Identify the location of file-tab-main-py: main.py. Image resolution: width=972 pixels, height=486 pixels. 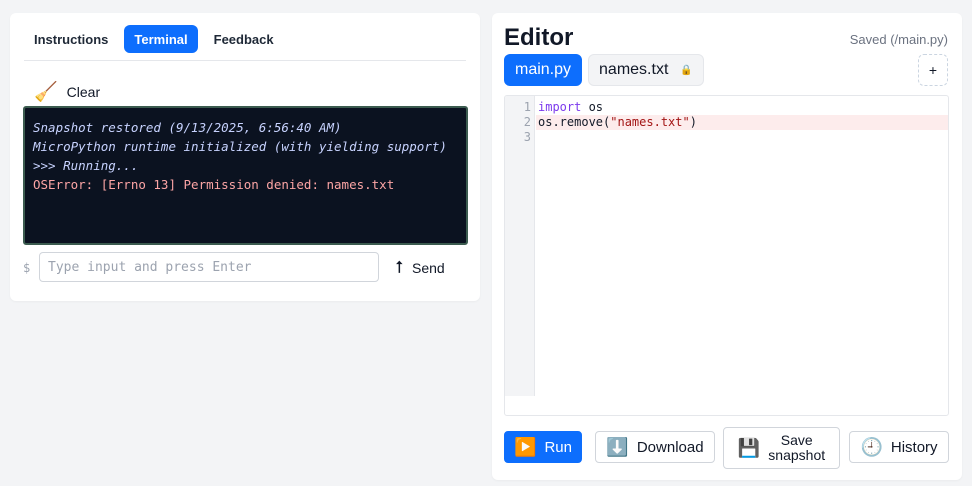
(543, 70).